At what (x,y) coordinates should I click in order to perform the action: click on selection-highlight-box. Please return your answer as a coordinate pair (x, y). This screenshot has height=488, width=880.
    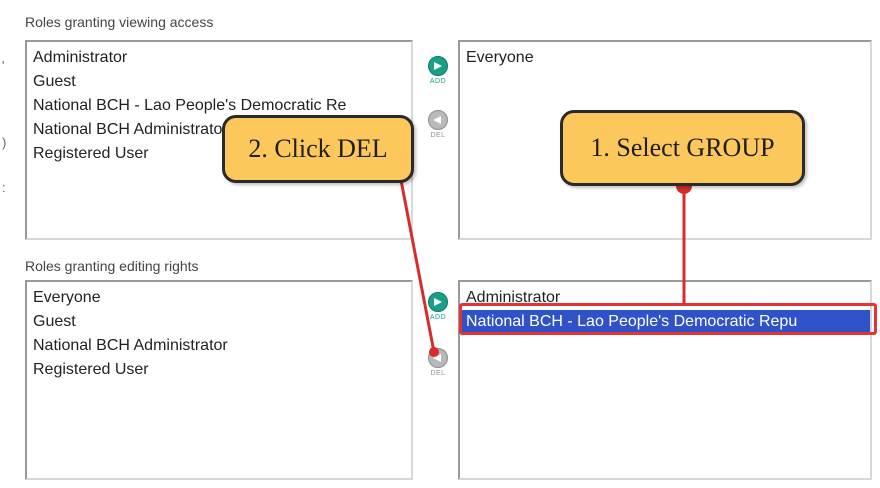
    Looking at the image, I should click on (668, 319).